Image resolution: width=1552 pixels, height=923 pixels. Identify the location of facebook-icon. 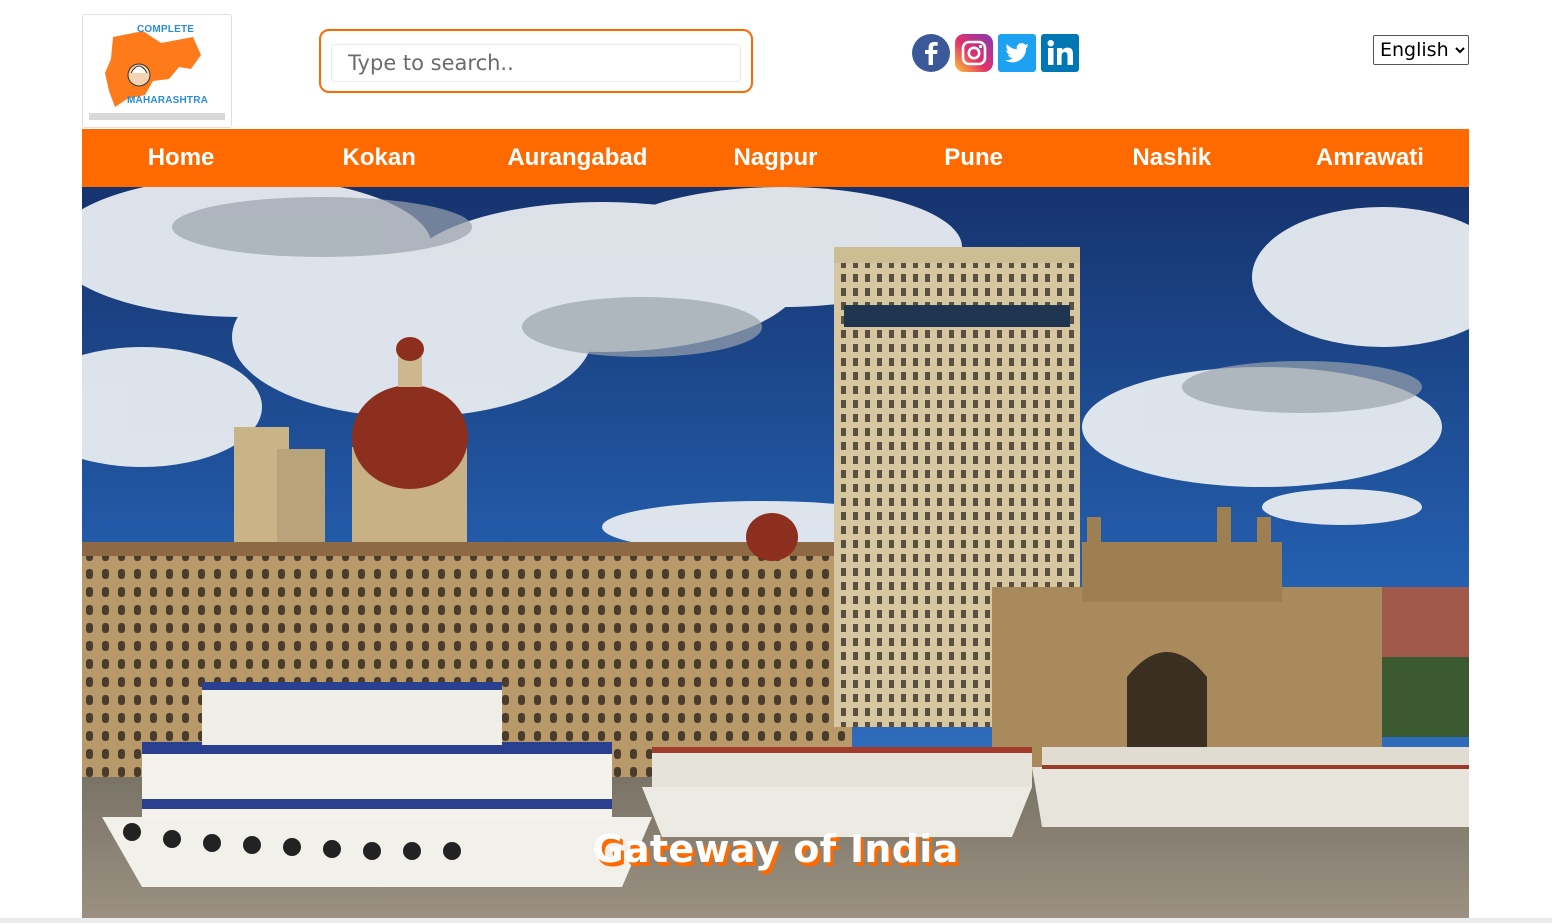
(931, 53).